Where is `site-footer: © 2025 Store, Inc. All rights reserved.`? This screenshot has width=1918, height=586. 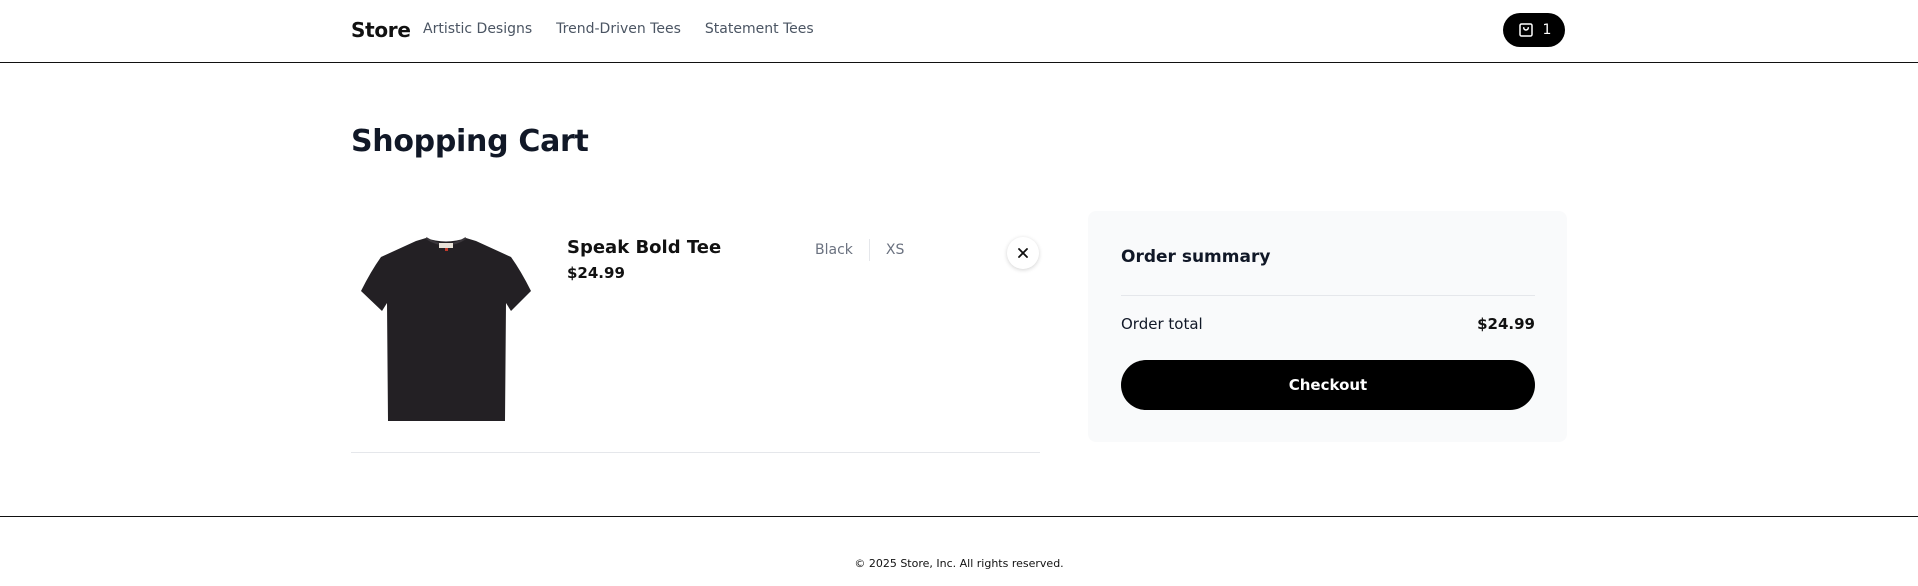
site-footer: © 2025 Store, Inc. All rights reserved. is located at coordinates (959, 551).